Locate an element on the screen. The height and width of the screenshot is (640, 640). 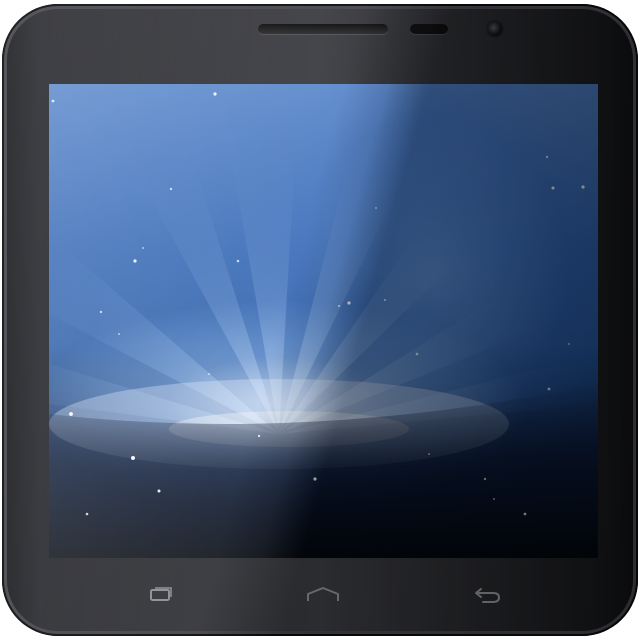
navigation-bar is located at coordinates (323, 598).